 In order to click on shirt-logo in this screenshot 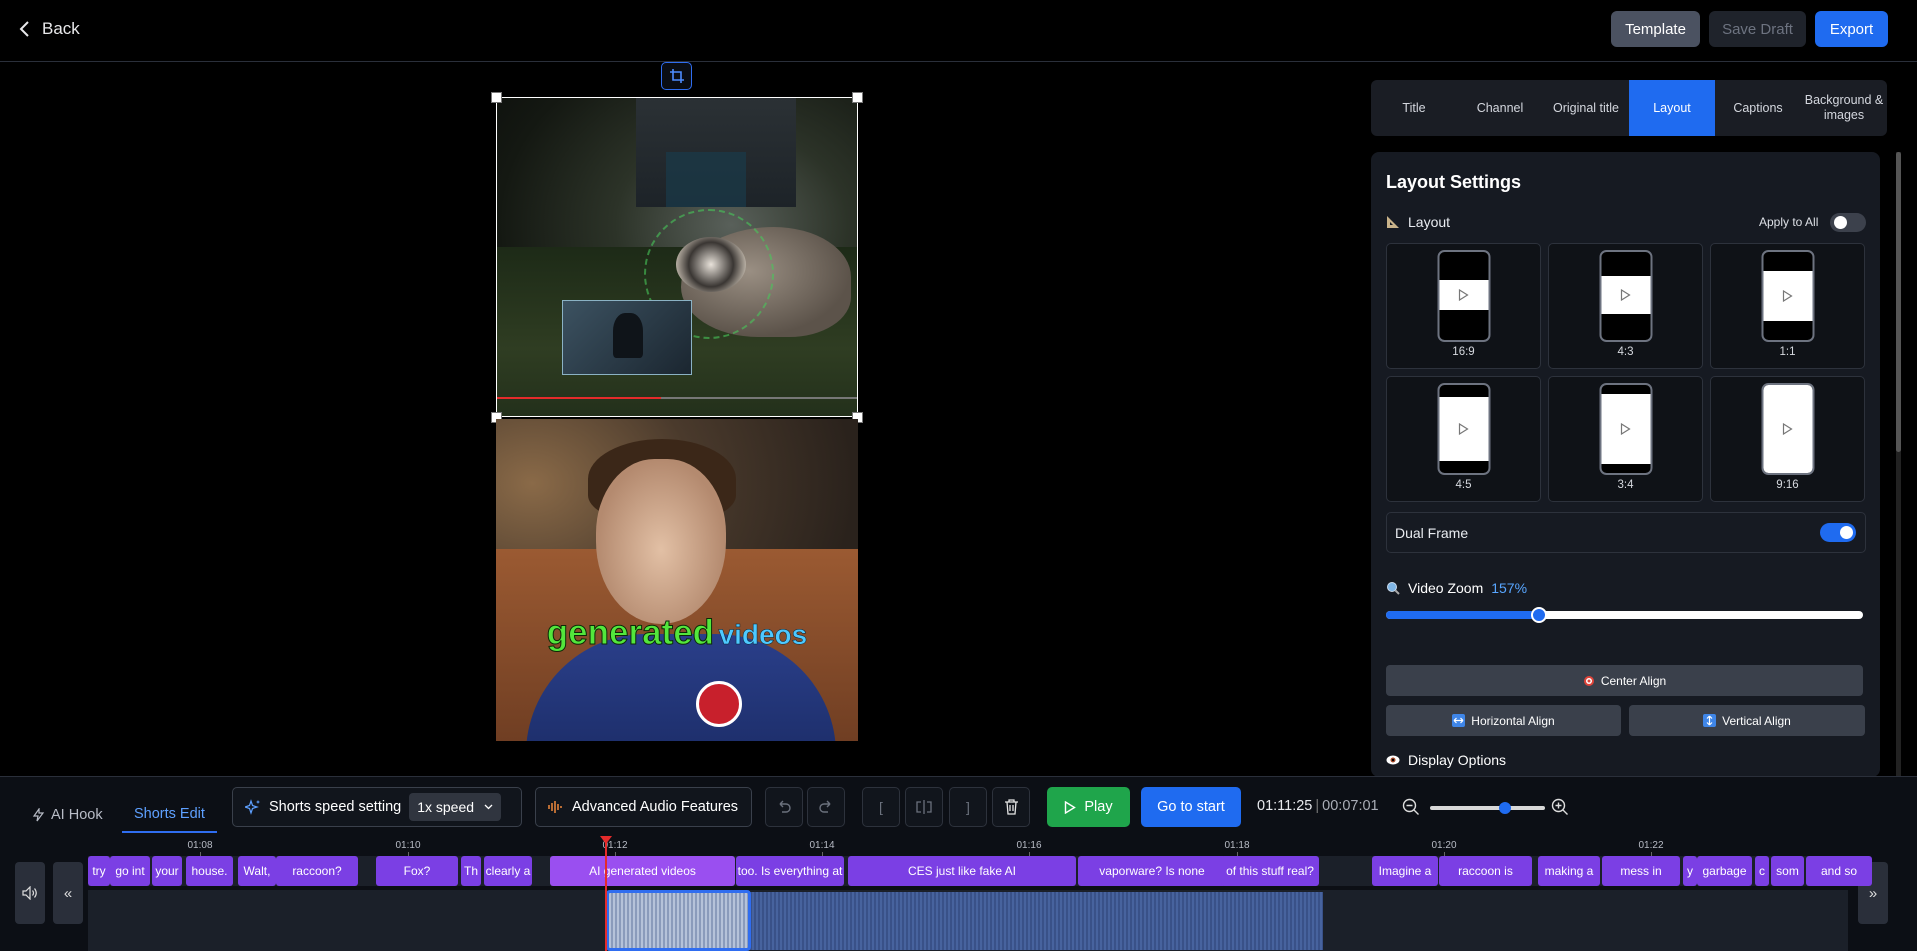, I will do `click(719, 704)`.